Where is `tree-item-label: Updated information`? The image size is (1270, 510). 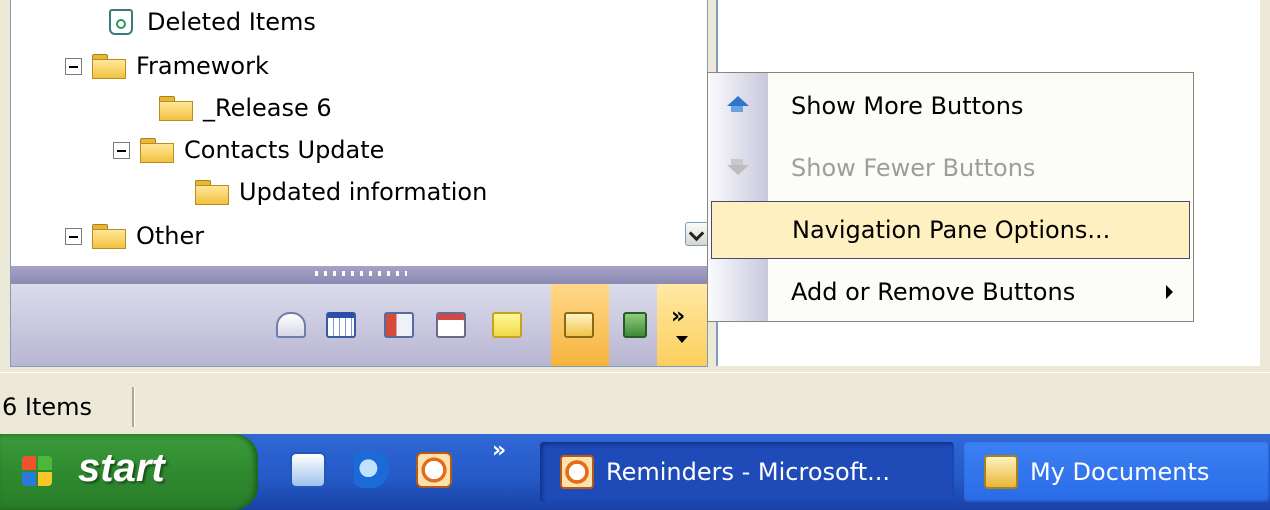
tree-item-label: Updated information is located at coordinates (363, 192).